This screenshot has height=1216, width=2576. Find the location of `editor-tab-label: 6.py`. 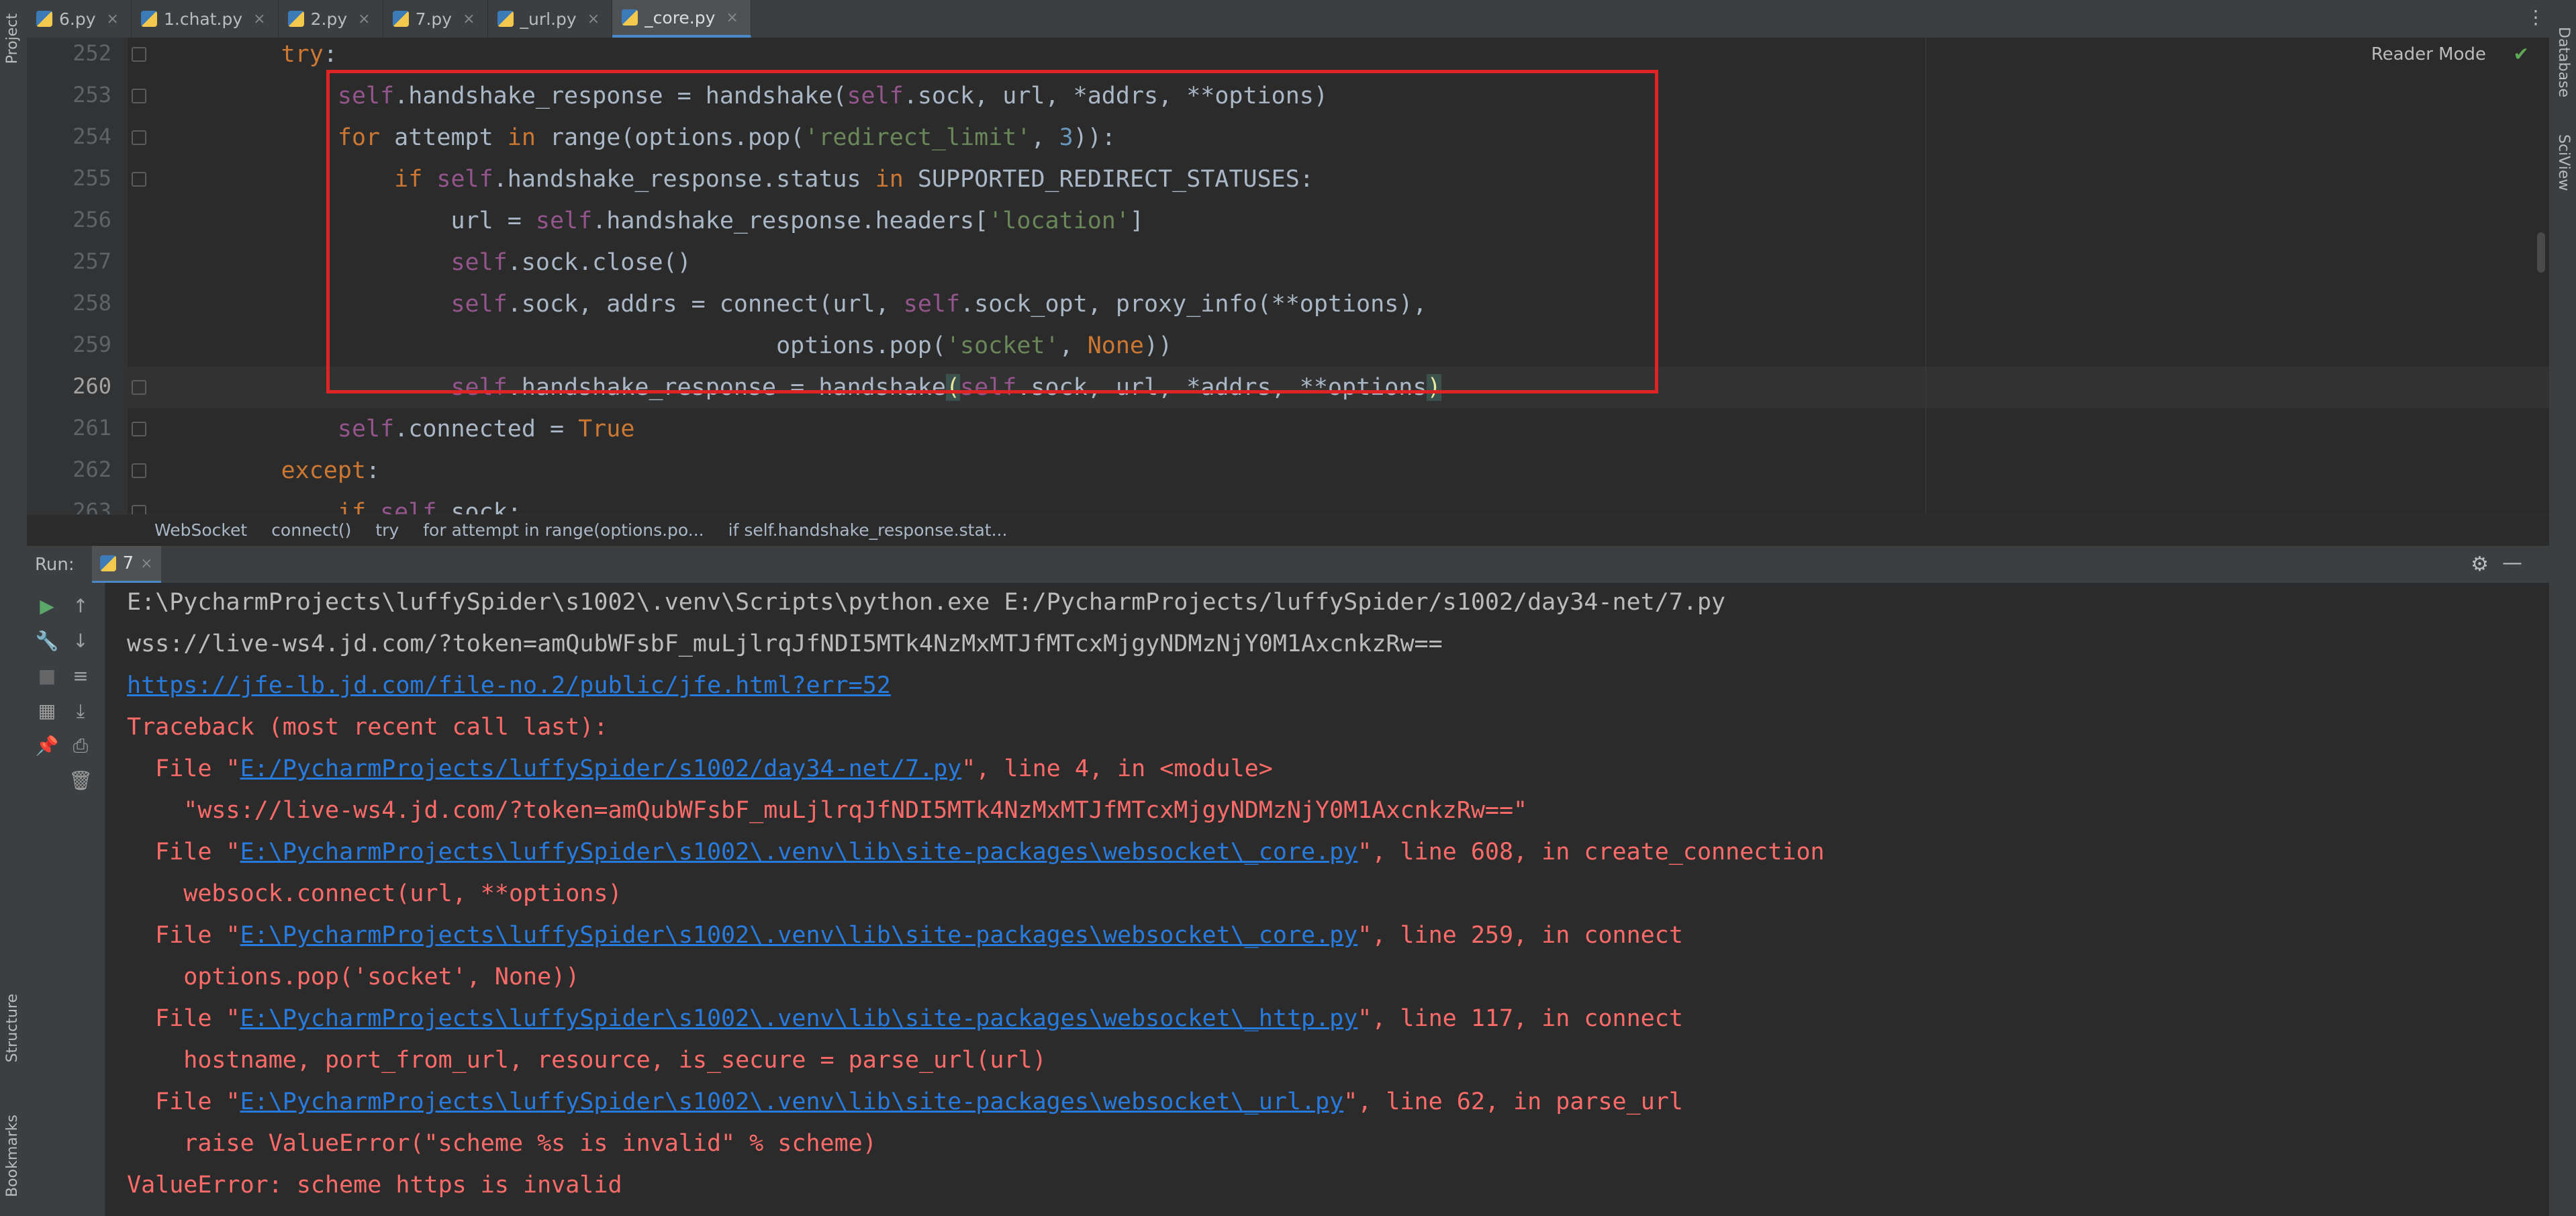

editor-tab-label: 6.py is located at coordinates (77, 19).